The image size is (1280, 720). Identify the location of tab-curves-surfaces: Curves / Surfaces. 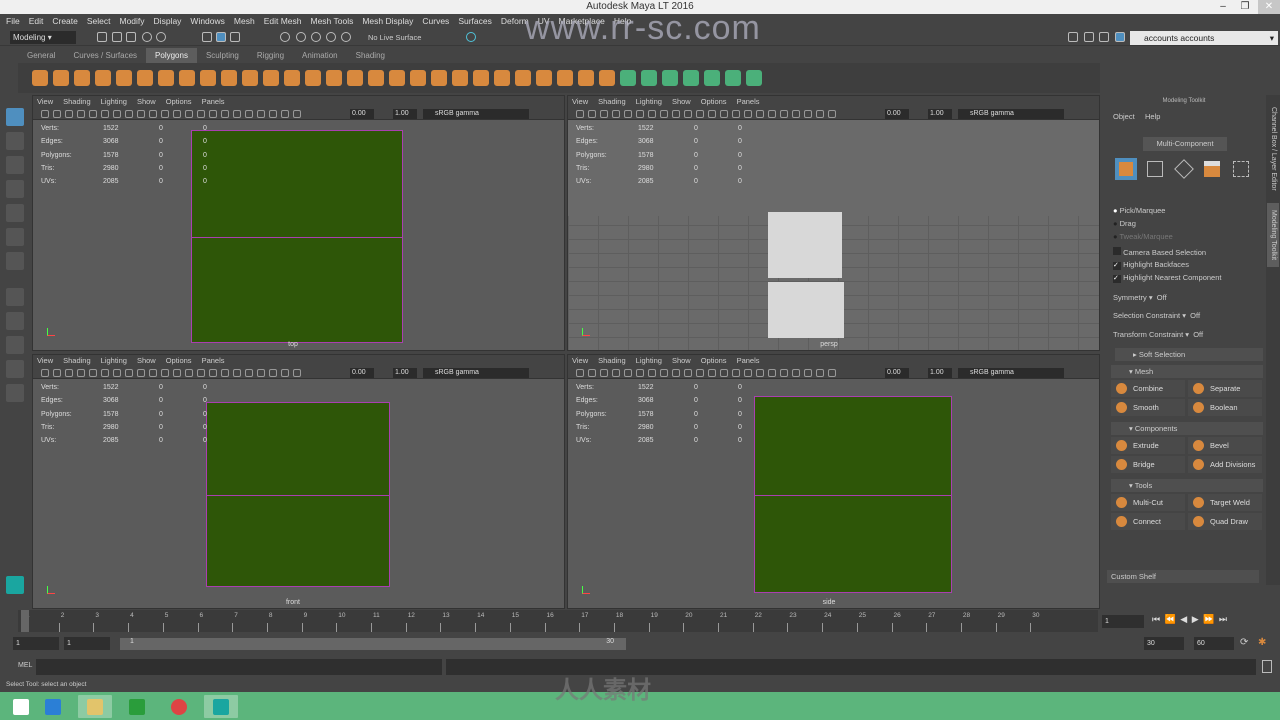
(105, 55).